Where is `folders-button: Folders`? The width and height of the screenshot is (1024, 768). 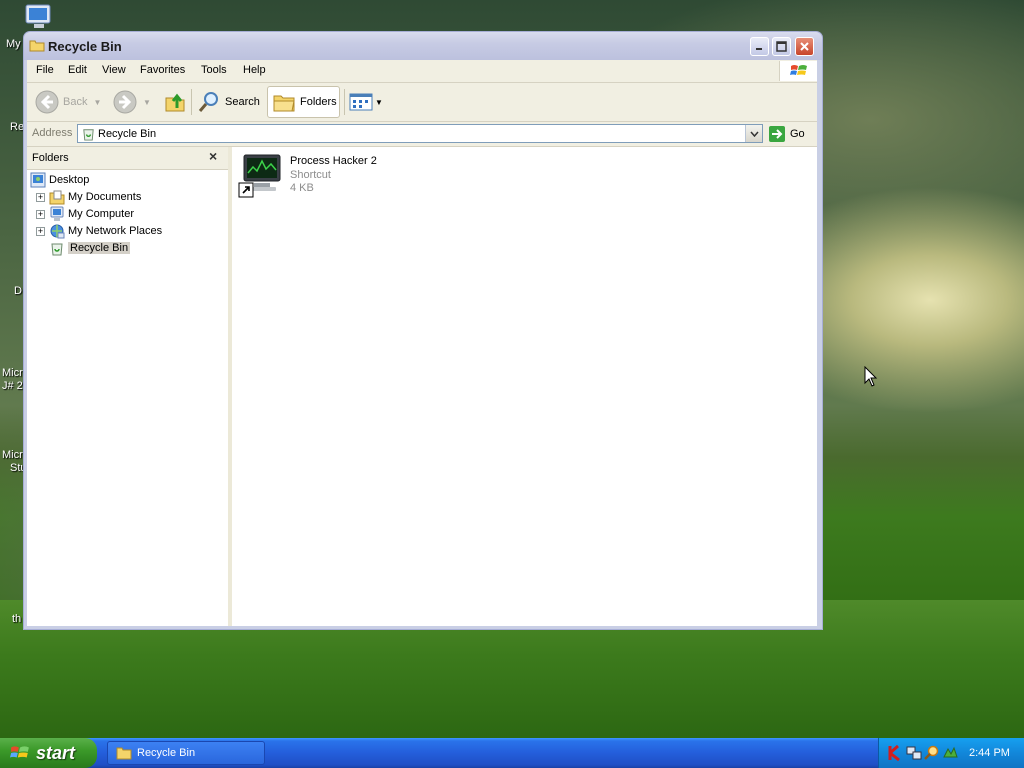 folders-button: Folders is located at coordinates (303, 102).